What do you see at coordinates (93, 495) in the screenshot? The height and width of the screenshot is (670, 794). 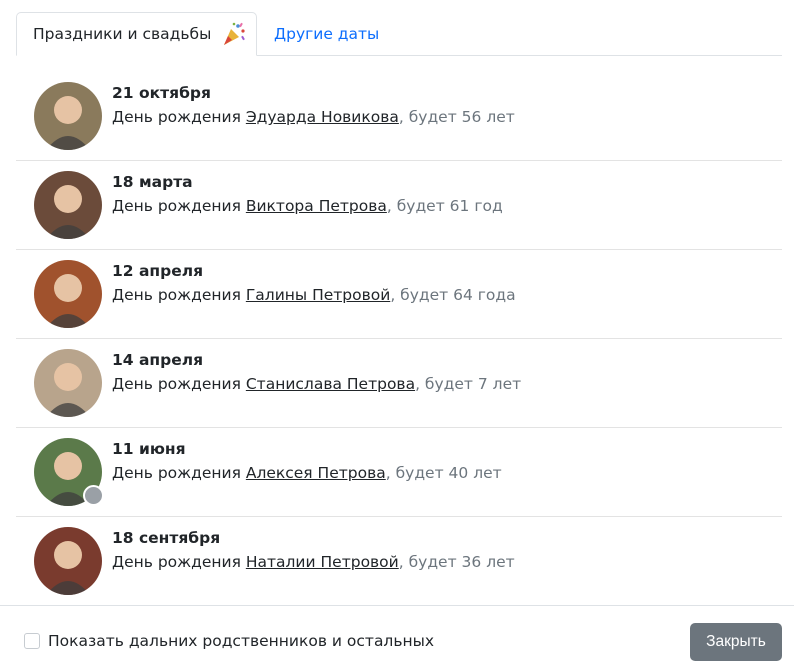 I see `tree-badge-icon` at bounding box center [93, 495].